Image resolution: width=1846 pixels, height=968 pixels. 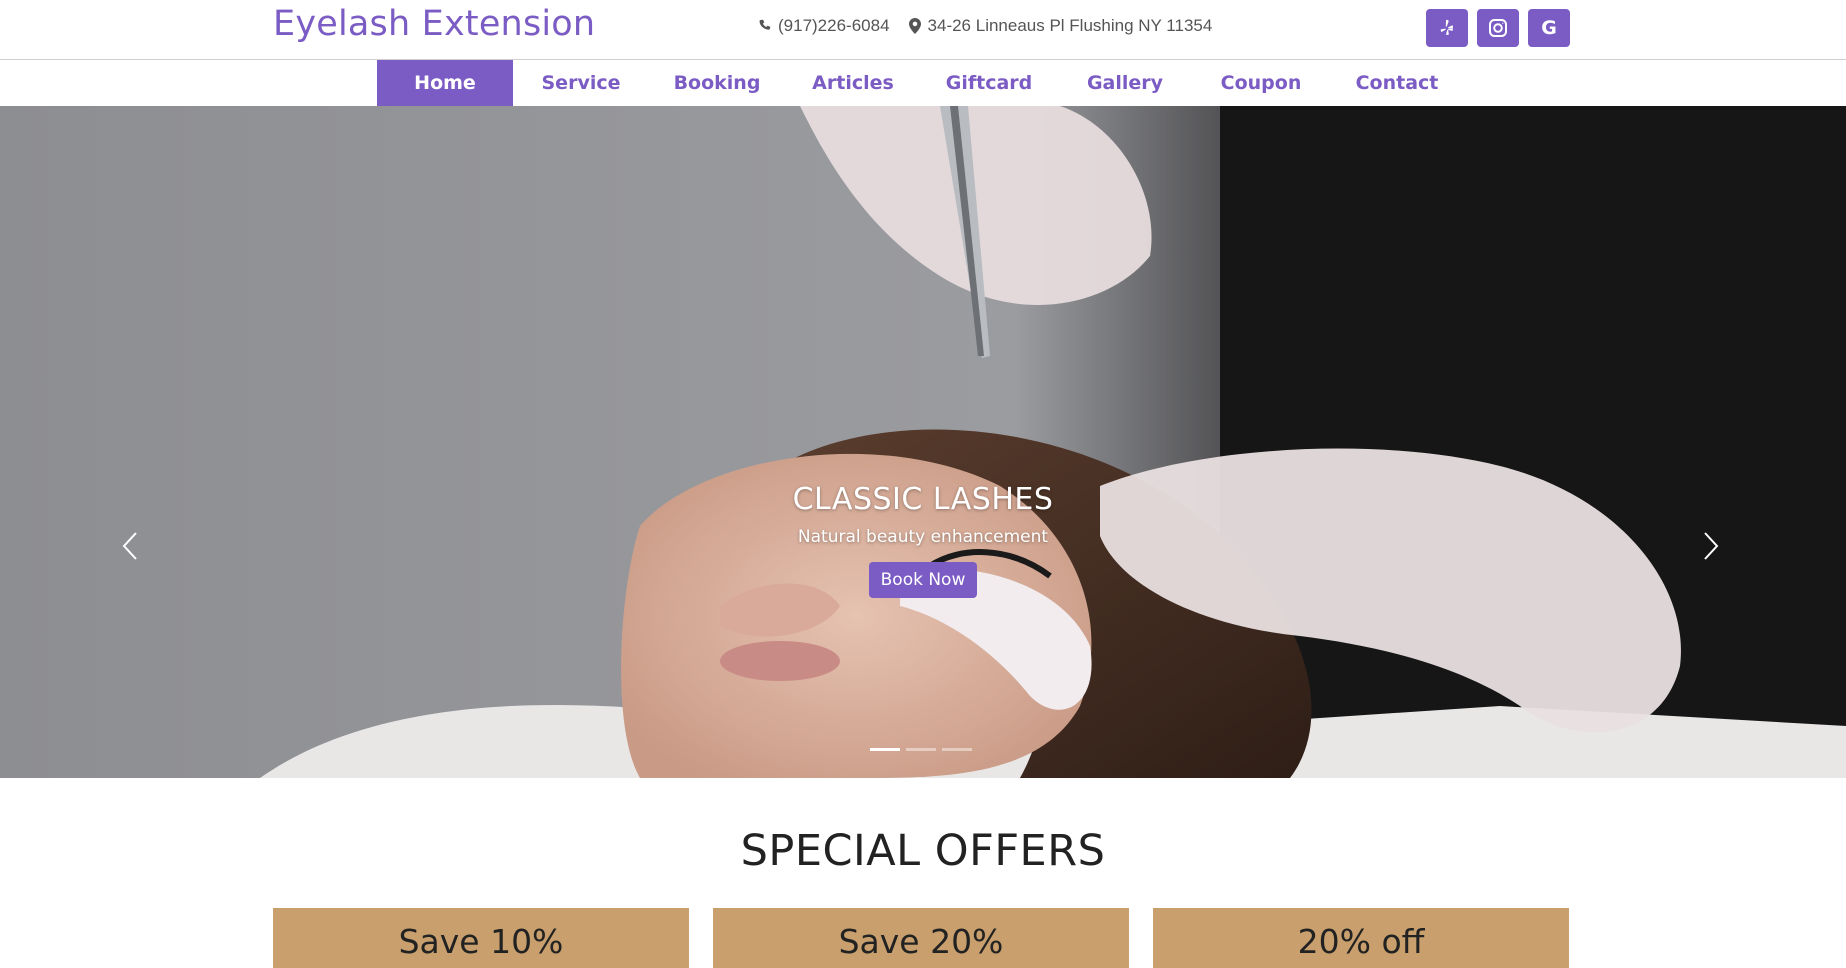 I want to click on nav-booking: Booking, so click(x=717, y=83).